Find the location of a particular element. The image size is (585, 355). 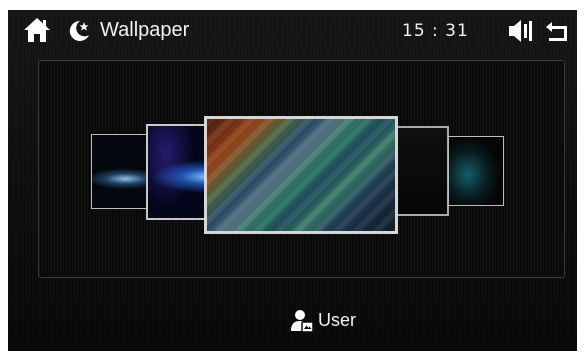

wallpaper-thumbnail-selected is located at coordinates (301, 175).